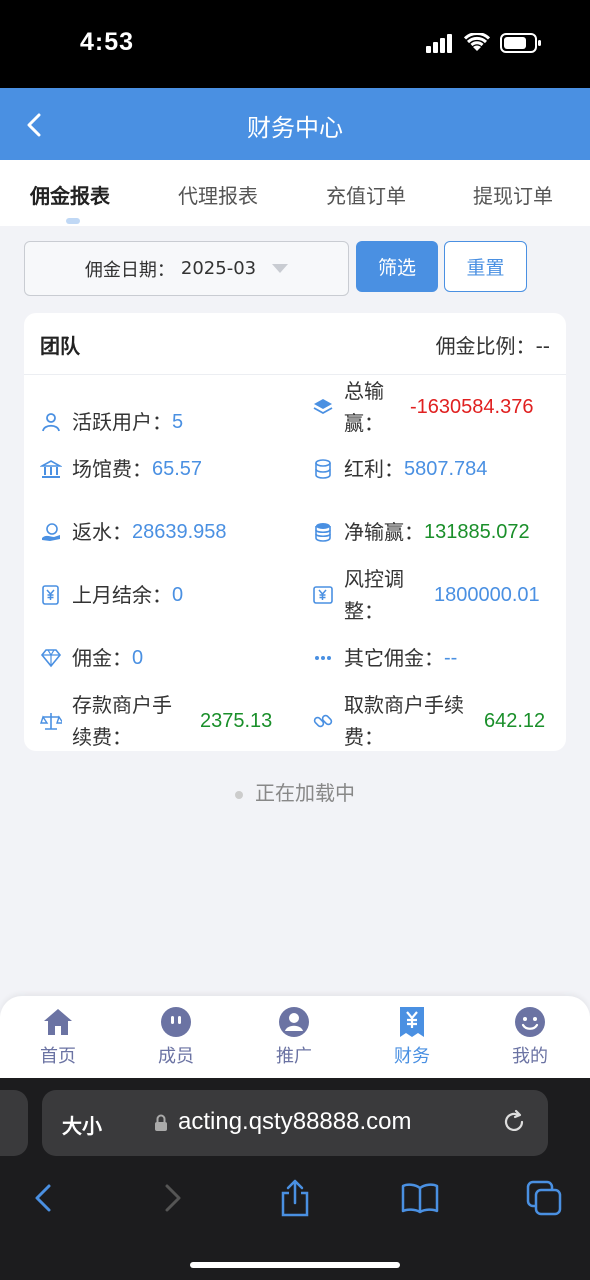 The height and width of the screenshot is (1280, 590). I want to click on tabbar-members: 成员, so click(176, 1037).